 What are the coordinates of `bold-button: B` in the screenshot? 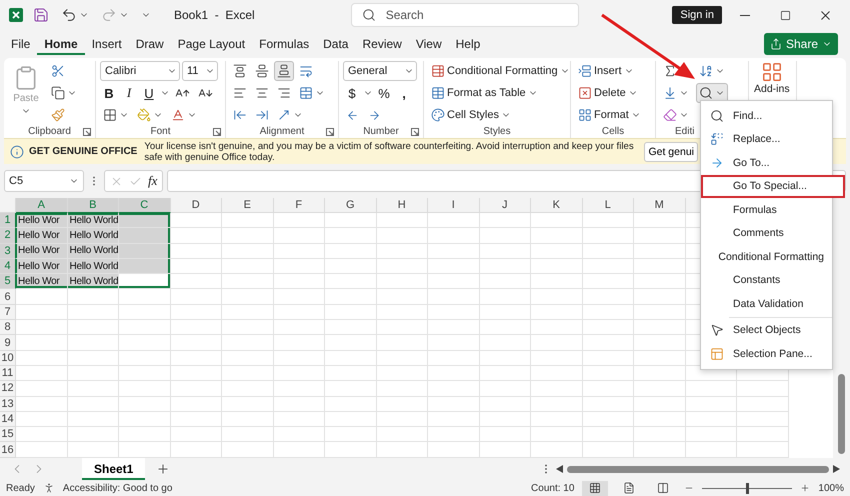 It's located at (109, 93).